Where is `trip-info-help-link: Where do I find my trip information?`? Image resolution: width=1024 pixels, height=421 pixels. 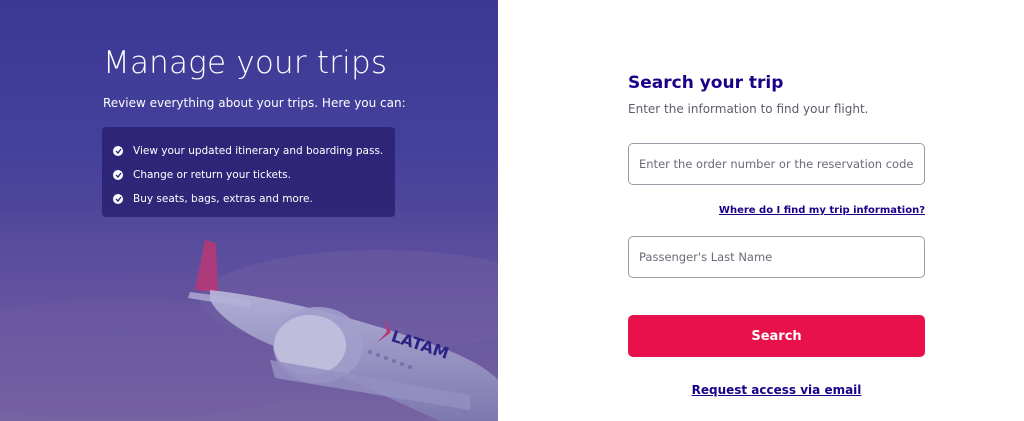
trip-info-help-link: Where do I find my trip information? is located at coordinates (822, 210).